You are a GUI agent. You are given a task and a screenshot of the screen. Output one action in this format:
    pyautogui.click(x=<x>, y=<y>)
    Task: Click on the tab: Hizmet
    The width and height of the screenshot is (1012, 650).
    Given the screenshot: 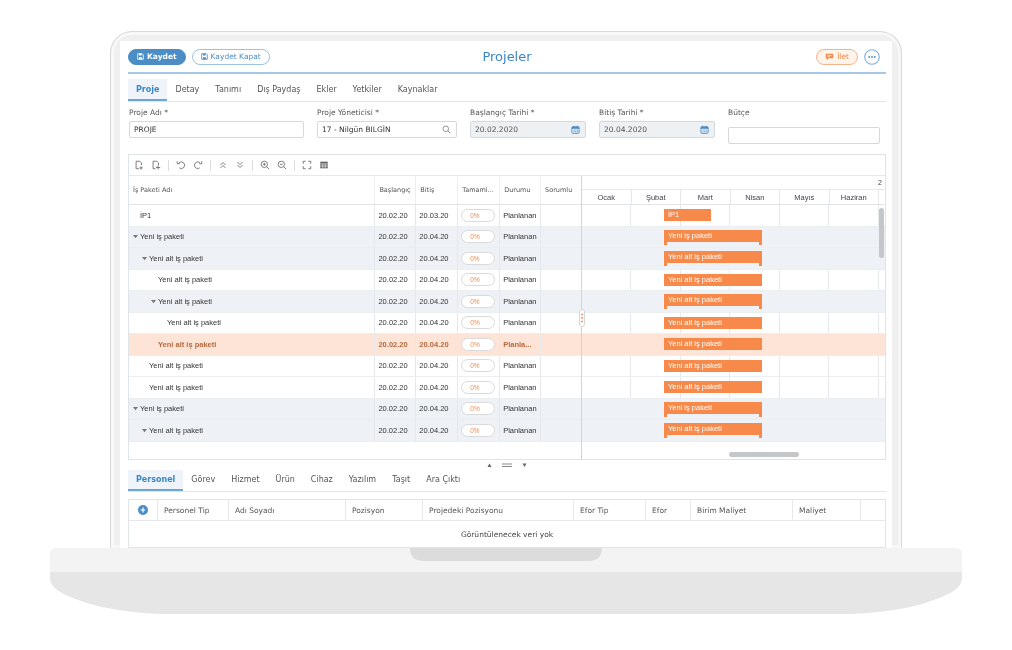 What is the action you would take?
    pyautogui.click(x=245, y=480)
    